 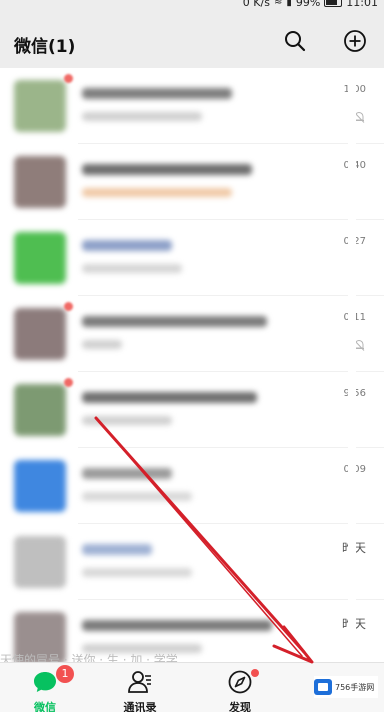 What do you see at coordinates (65, 674) in the screenshot?
I see `unread-badge: 1` at bounding box center [65, 674].